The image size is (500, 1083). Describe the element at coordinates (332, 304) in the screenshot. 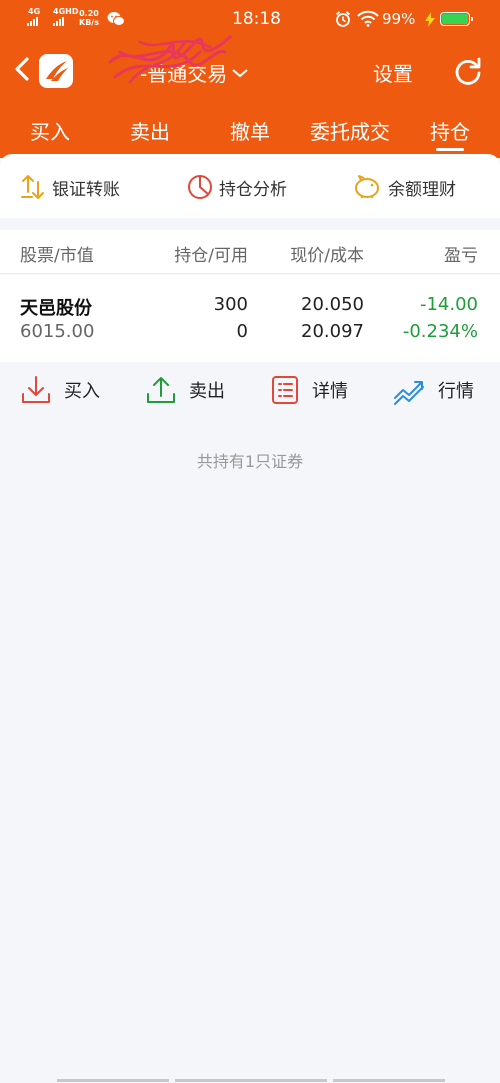

I see `current-price: 20.050` at that location.